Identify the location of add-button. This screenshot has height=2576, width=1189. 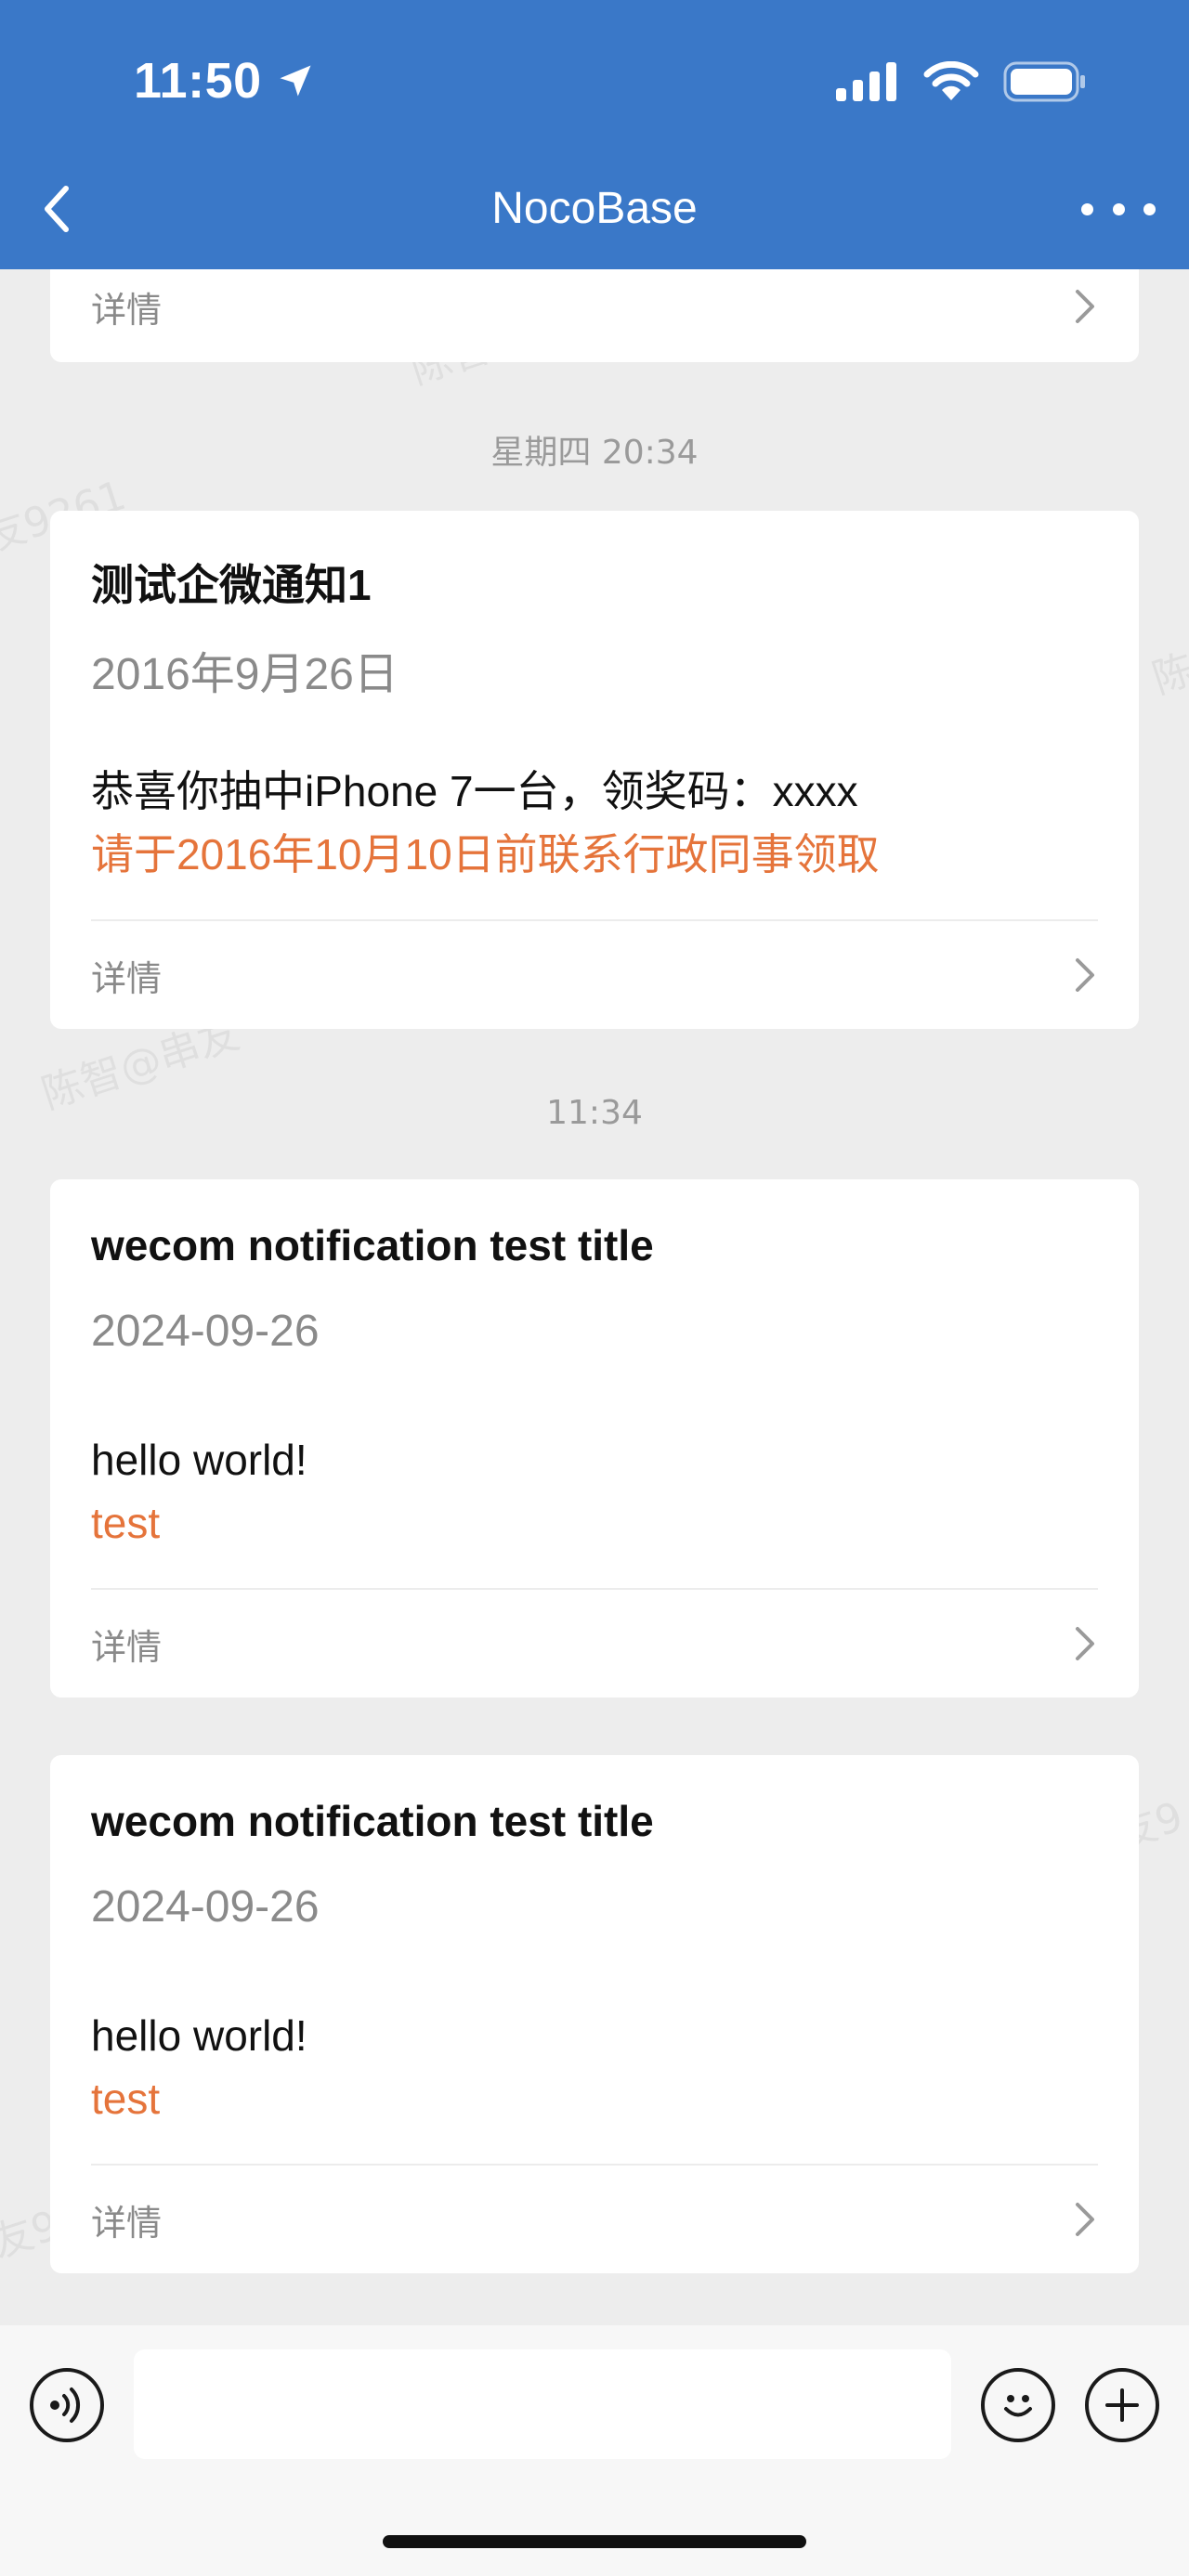
(1122, 2405).